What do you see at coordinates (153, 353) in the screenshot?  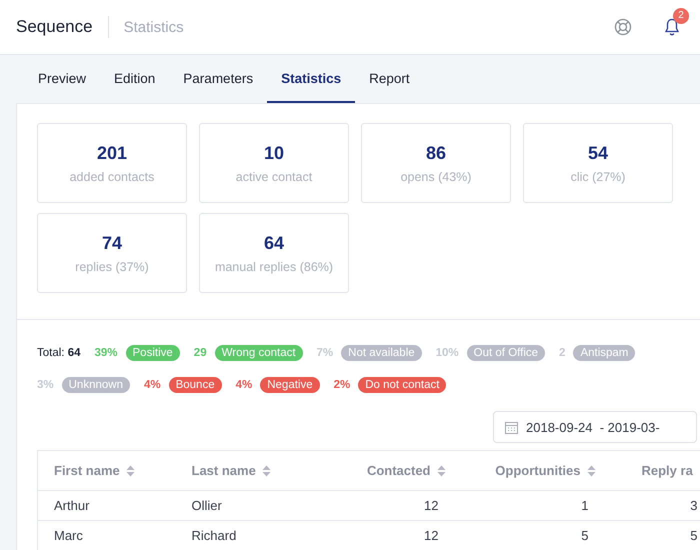 I see `status-tag: Positive` at bounding box center [153, 353].